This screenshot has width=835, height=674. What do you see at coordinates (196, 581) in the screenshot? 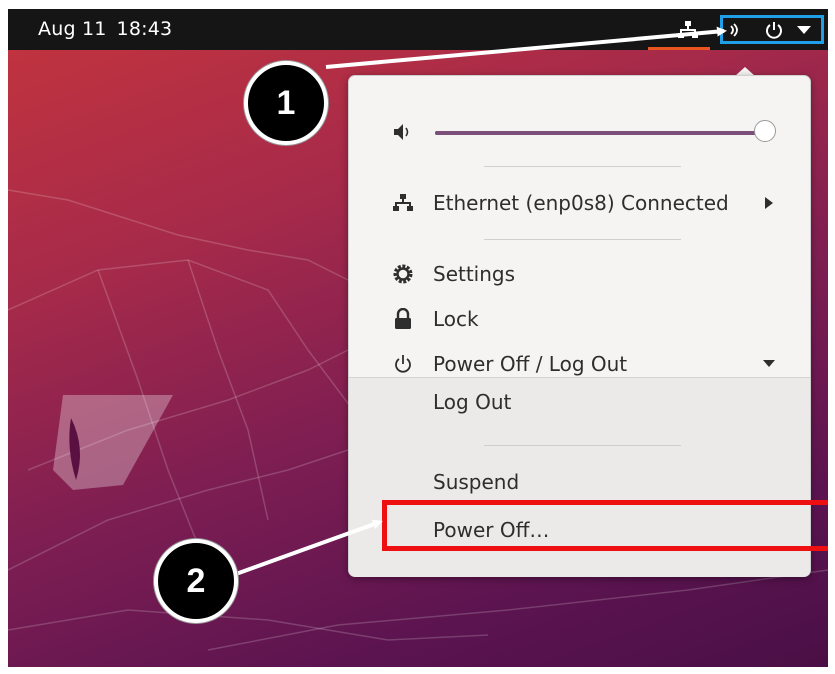
I see `step-2-callout: 2` at bounding box center [196, 581].